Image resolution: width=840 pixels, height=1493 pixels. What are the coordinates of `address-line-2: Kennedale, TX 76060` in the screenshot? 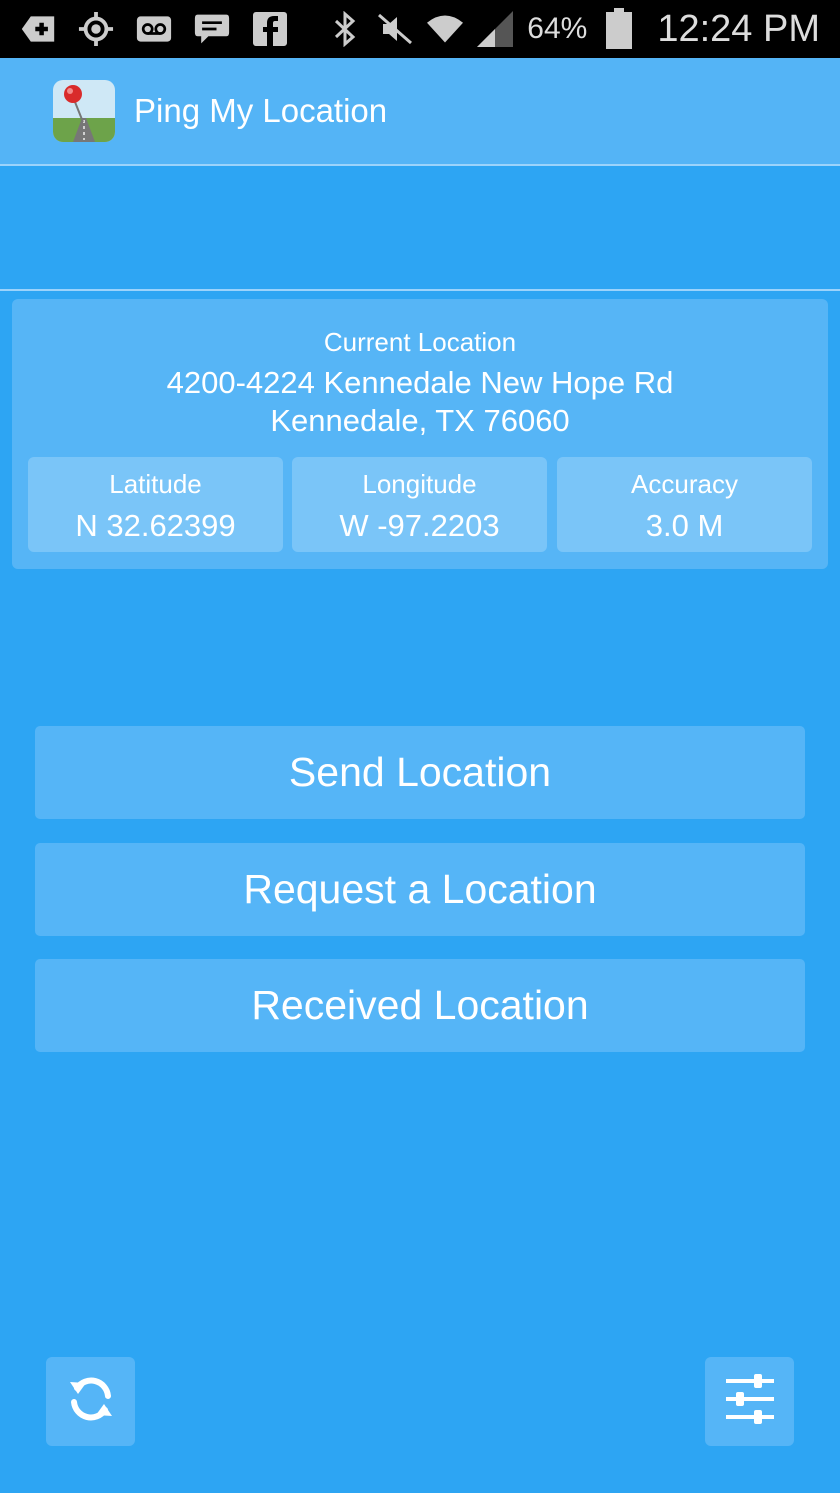 It's located at (420, 420).